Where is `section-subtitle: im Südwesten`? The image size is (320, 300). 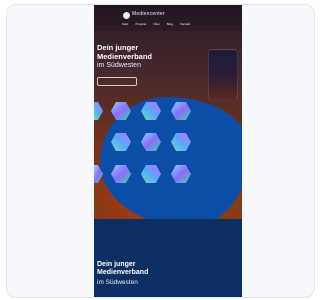 section-subtitle: im Südwesten is located at coordinates (117, 282).